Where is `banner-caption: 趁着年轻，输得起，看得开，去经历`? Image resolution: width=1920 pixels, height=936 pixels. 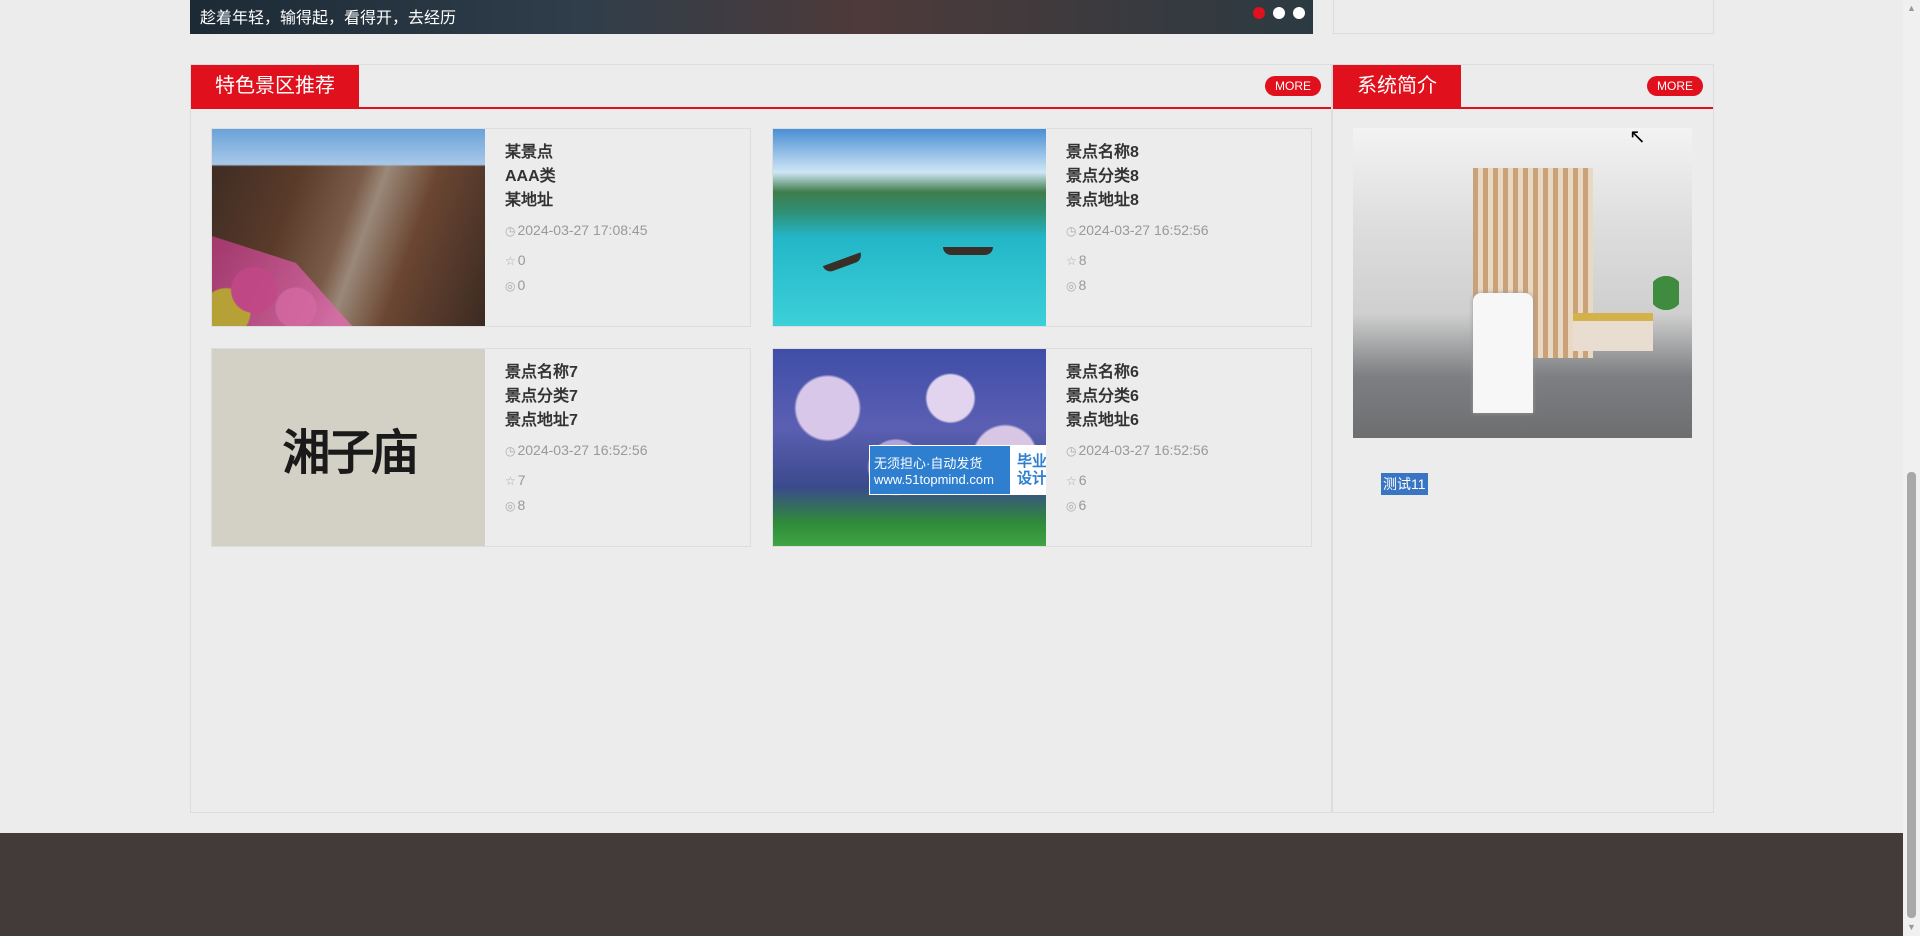 banner-caption: 趁着年轻，输得起，看得开，去经历 is located at coordinates (328, 18).